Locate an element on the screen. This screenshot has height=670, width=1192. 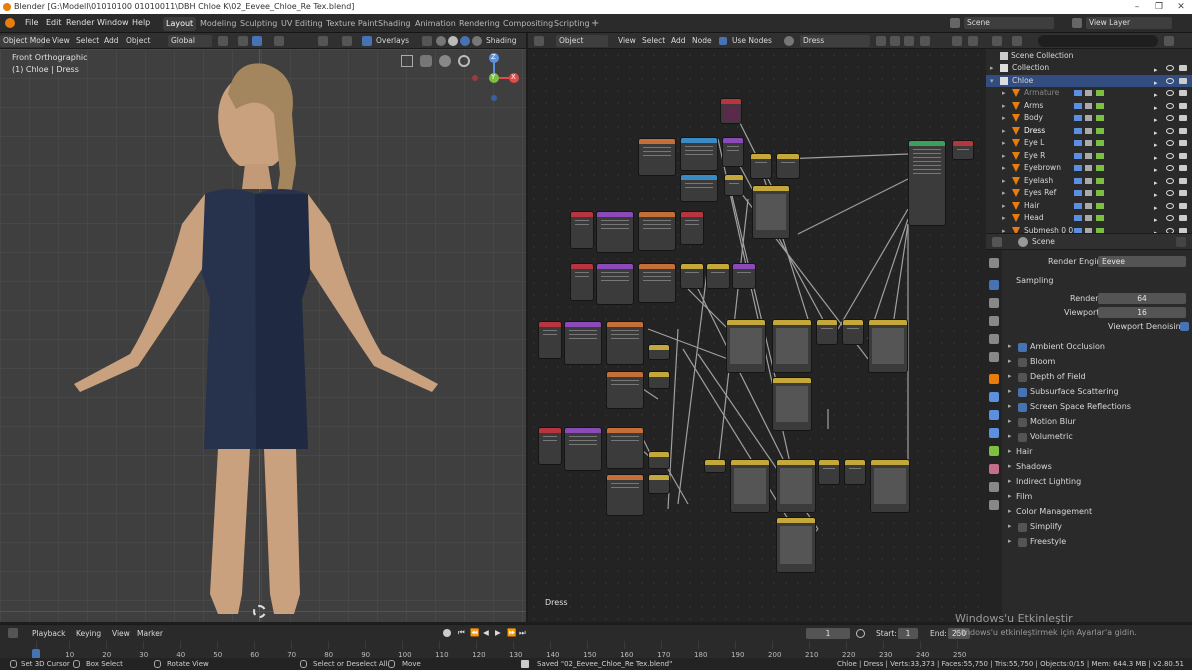
timeline-playback-menu: Playback is located at coordinates (48, 633).